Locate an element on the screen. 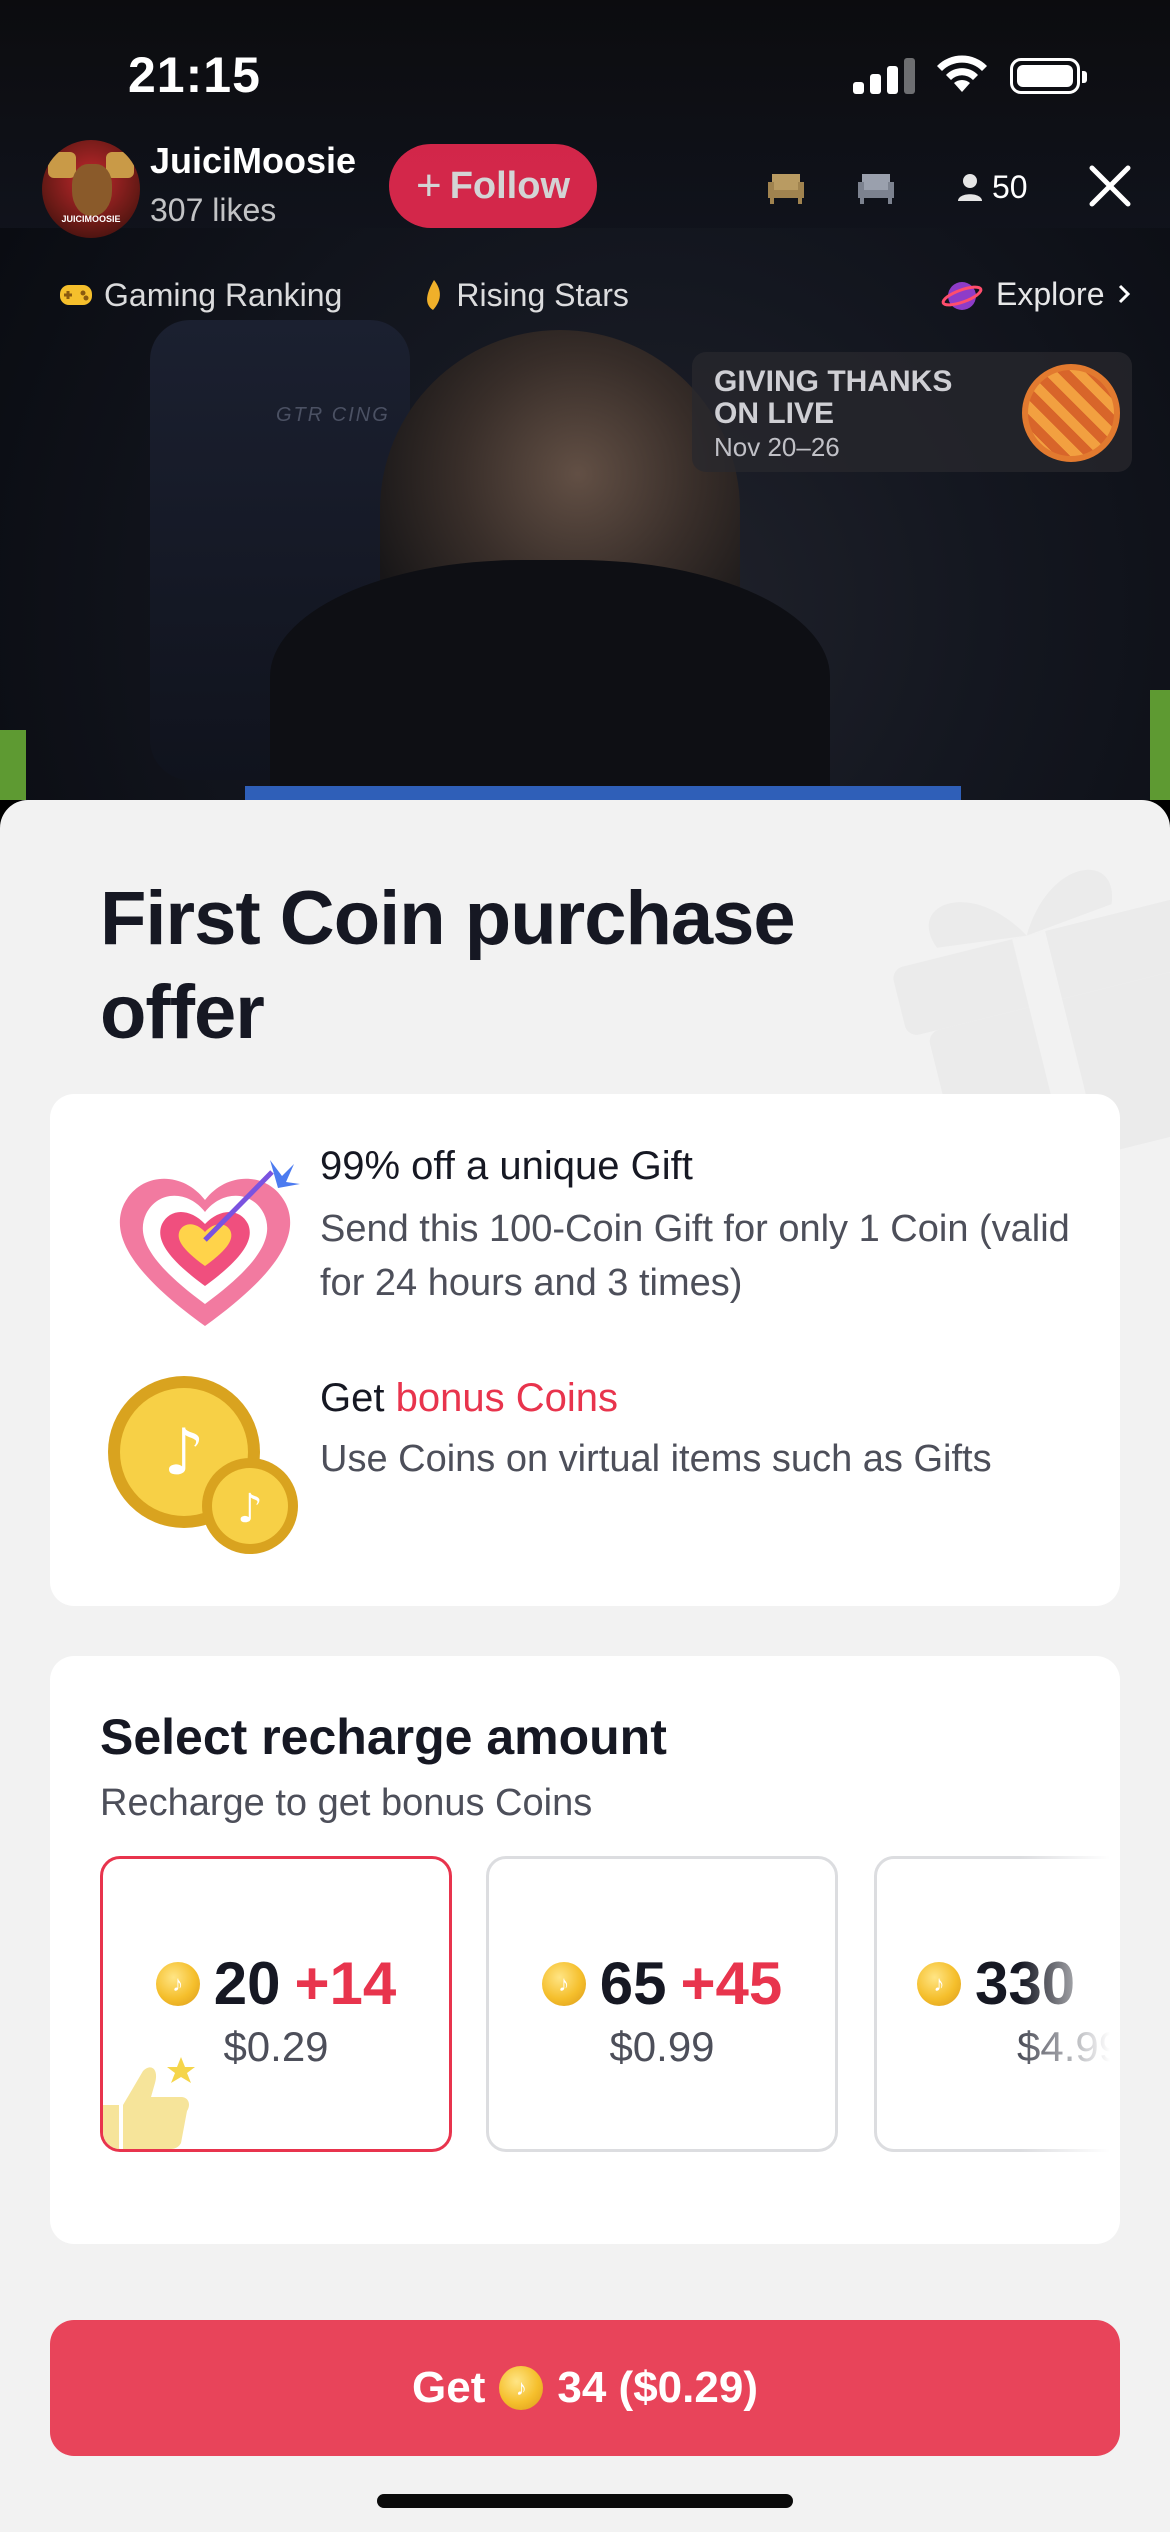 This screenshot has width=1170, height=2532. recharge-subtitle: Recharge to get bonus Coins is located at coordinates (346, 1803).